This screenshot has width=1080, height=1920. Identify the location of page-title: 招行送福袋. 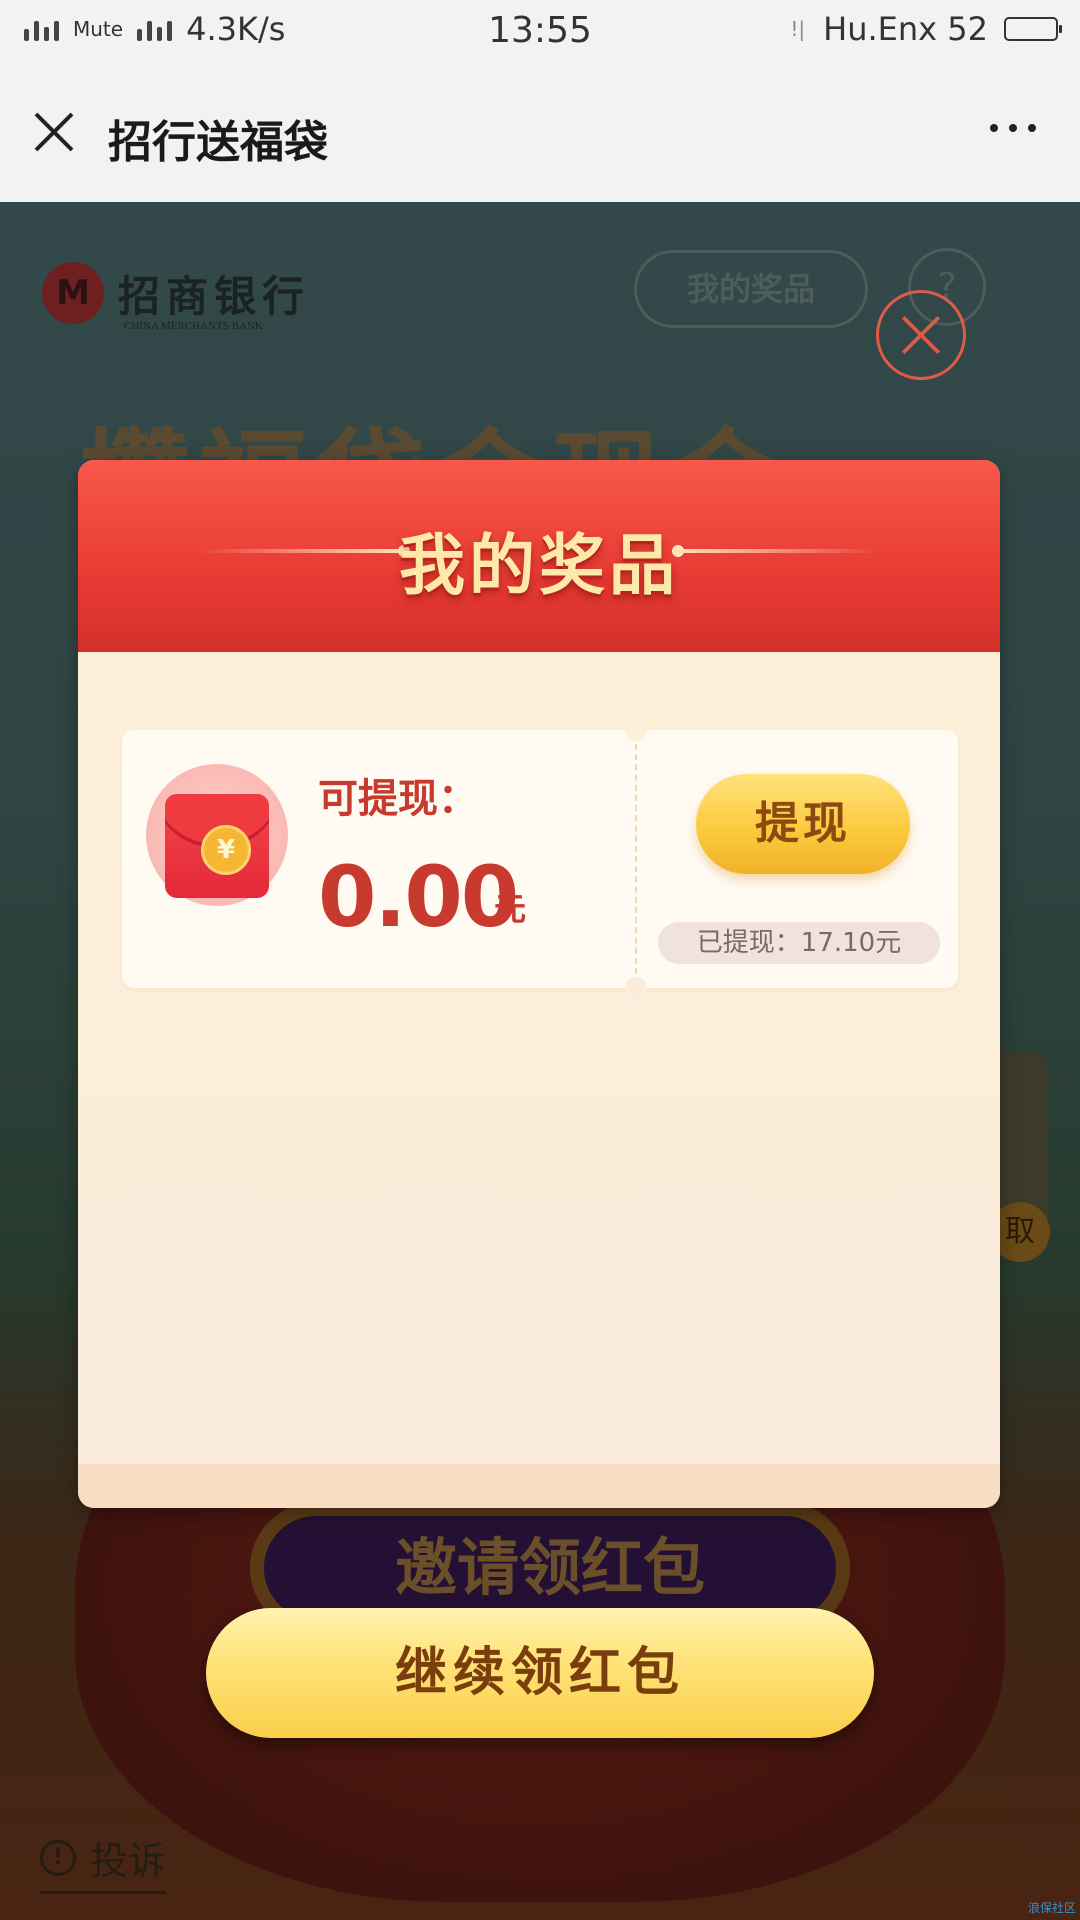
(218, 142).